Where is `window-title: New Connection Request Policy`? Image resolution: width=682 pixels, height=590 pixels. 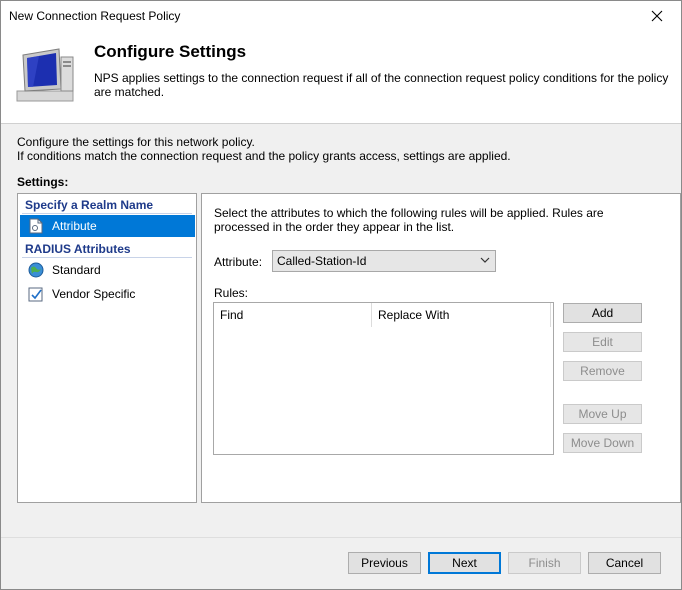
window-title: New Connection Request Policy is located at coordinates (95, 16).